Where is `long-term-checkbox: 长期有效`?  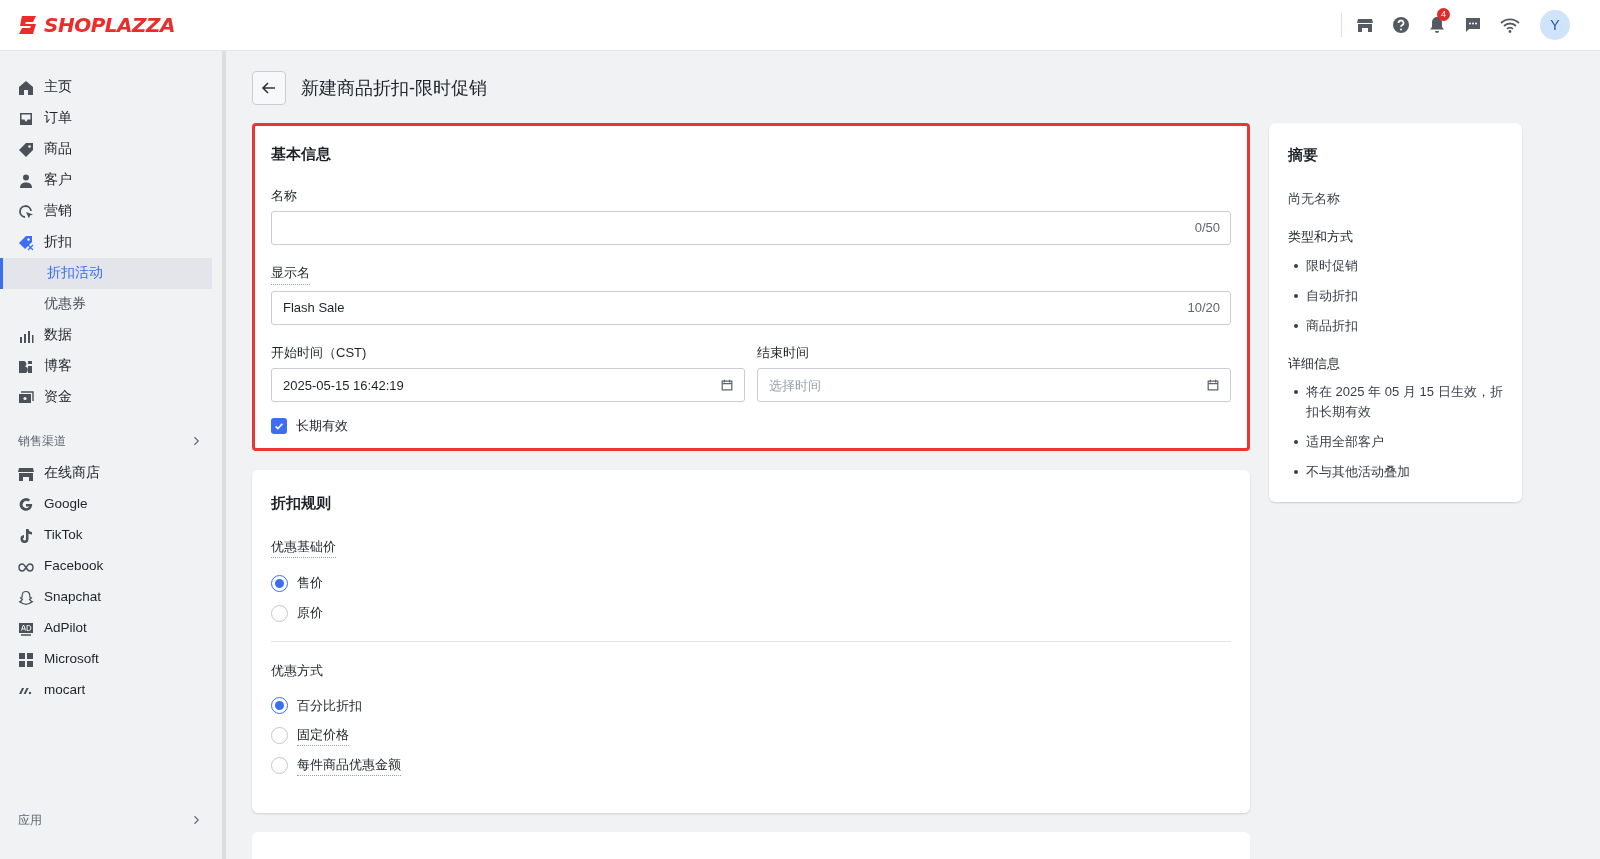
long-term-checkbox: 长期有效 is located at coordinates (751, 426).